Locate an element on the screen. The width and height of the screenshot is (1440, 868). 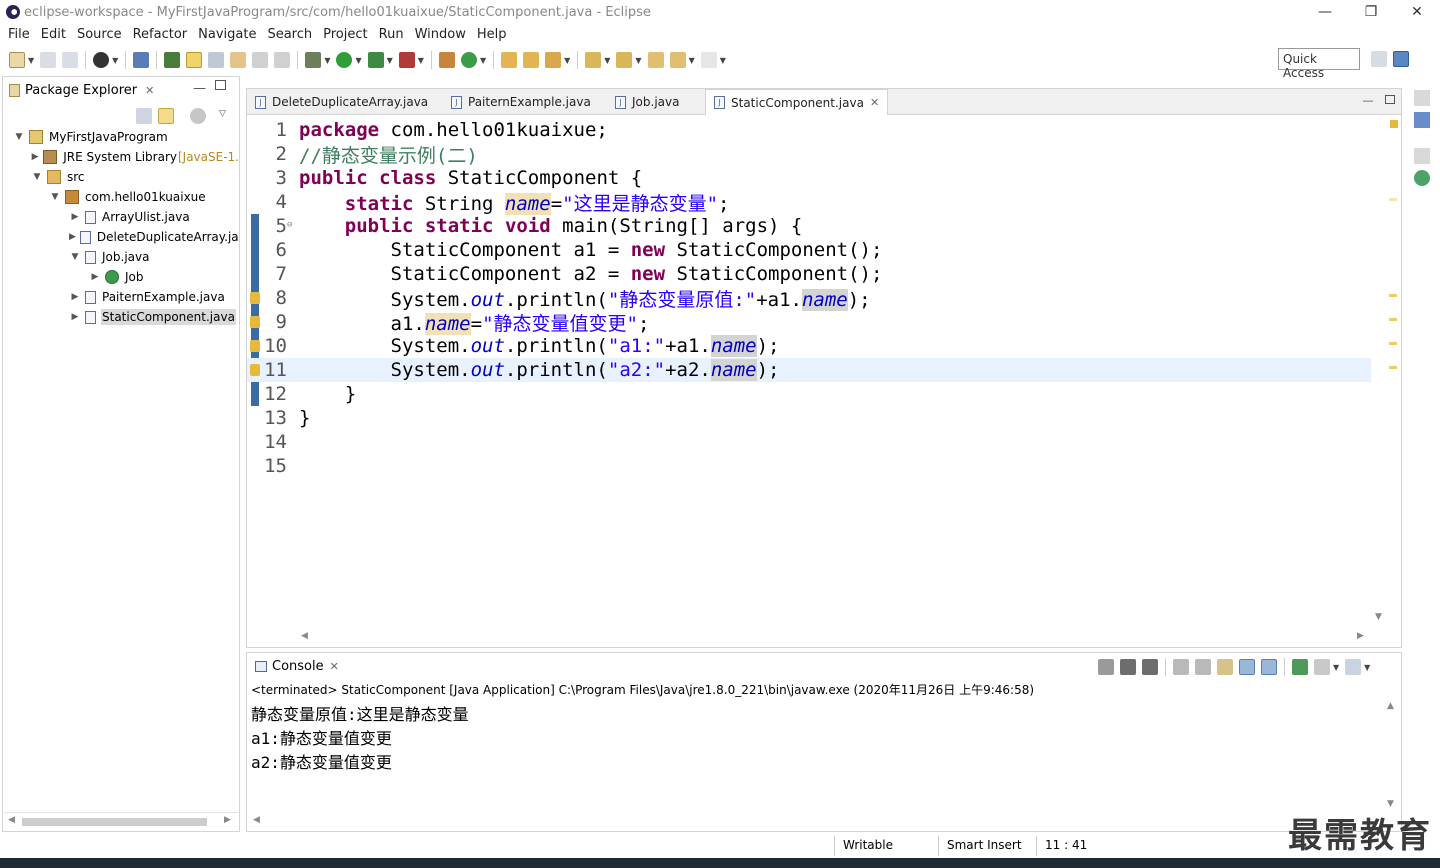
skip-breakpoints-icon is located at coordinates (141, 60).